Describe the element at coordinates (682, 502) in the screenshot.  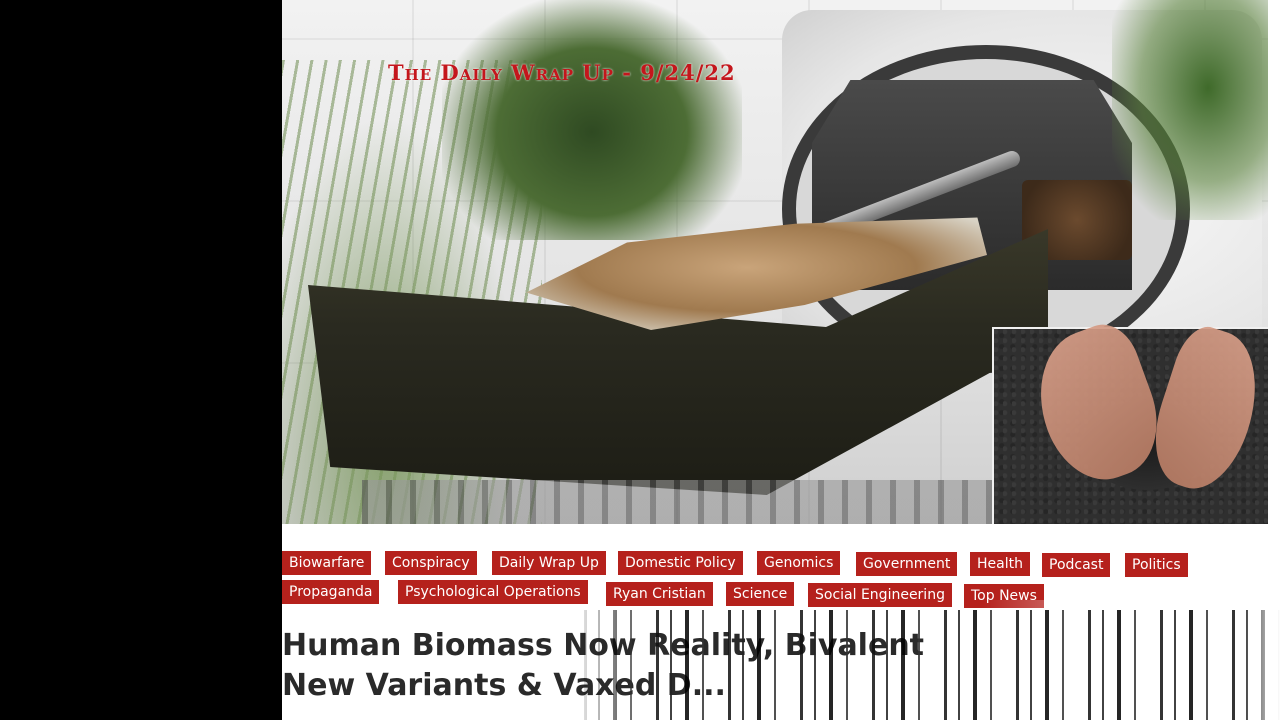
I see `casket-stand` at that location.